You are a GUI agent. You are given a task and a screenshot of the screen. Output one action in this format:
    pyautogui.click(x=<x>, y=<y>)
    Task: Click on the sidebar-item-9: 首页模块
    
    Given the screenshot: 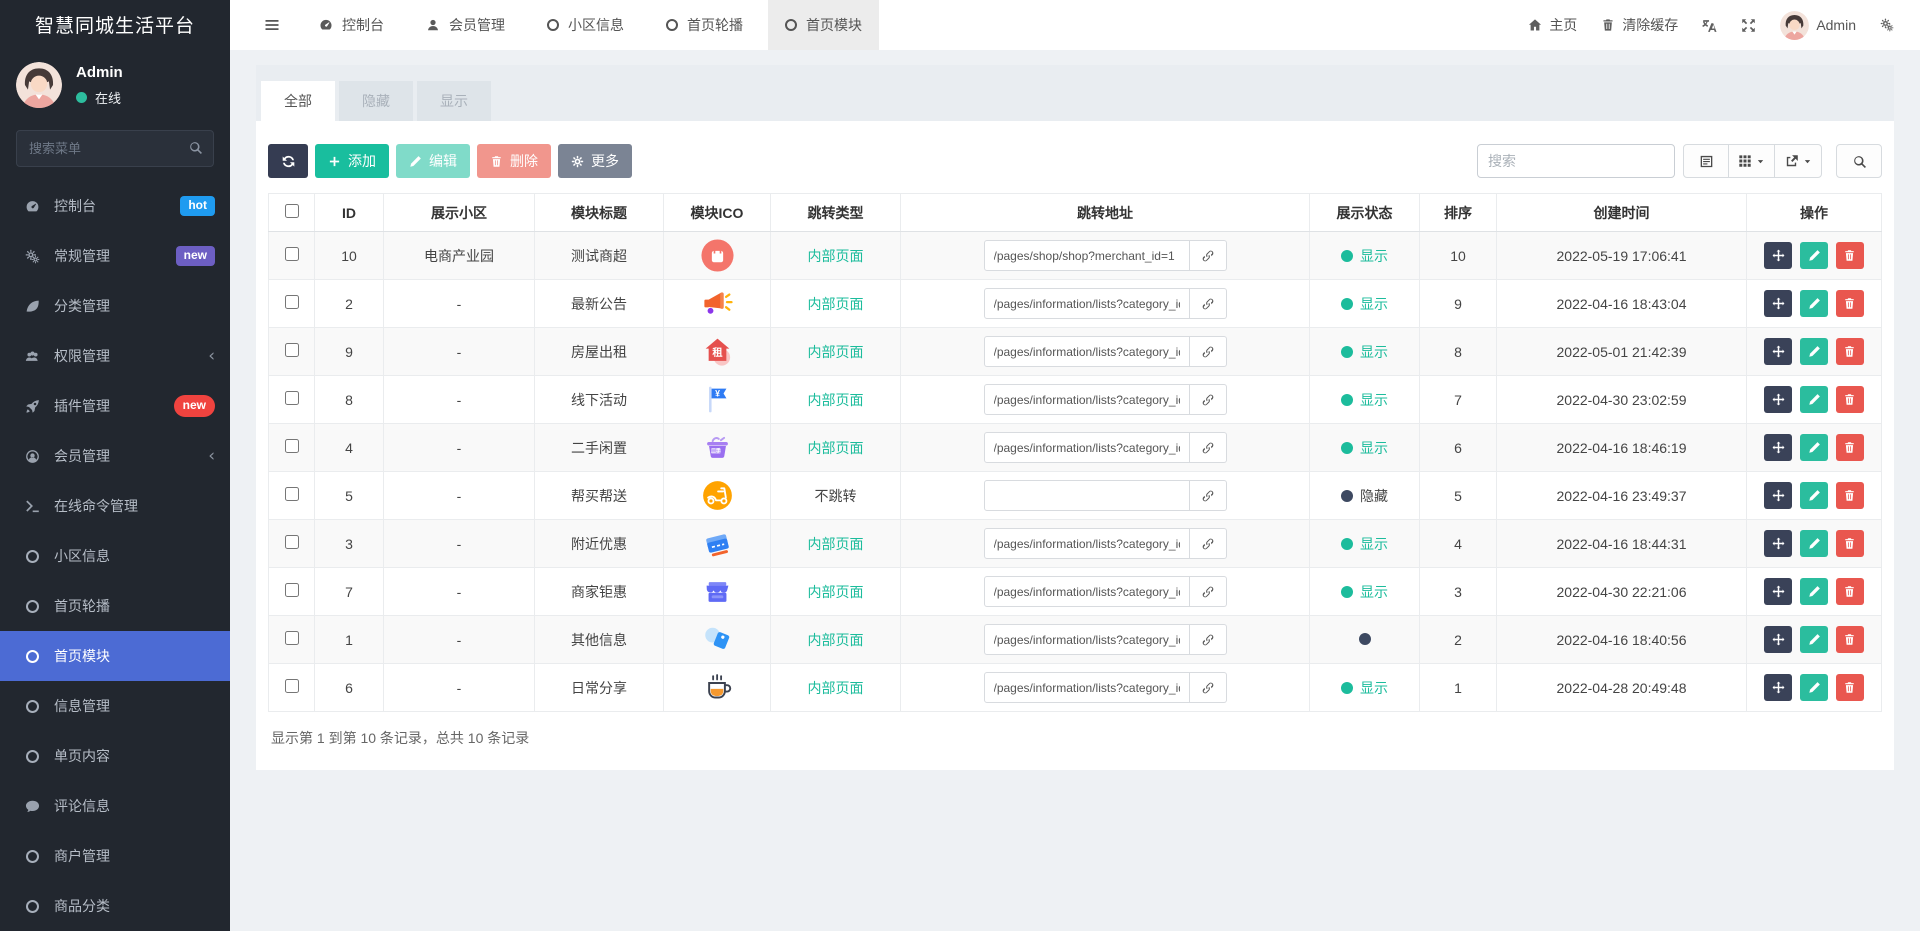 What is the action you would take?
    pyautogui.click(x=115, y=656)
    